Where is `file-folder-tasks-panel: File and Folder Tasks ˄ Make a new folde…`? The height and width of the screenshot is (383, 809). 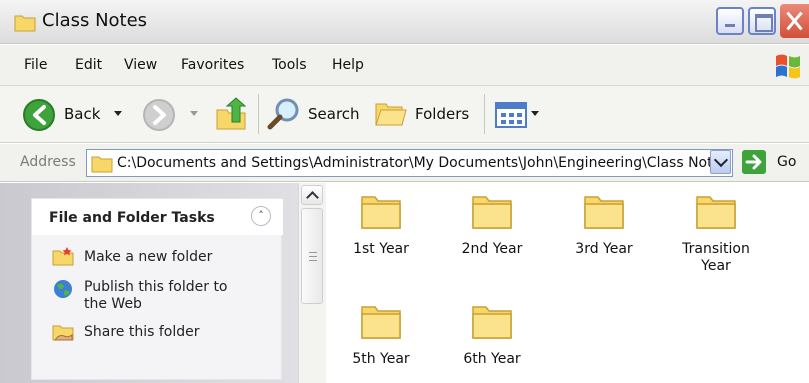
file-folder-tasks-panel: File and Folder Tasks ˄ Make a new folde… is located at coordinates (157, 289).